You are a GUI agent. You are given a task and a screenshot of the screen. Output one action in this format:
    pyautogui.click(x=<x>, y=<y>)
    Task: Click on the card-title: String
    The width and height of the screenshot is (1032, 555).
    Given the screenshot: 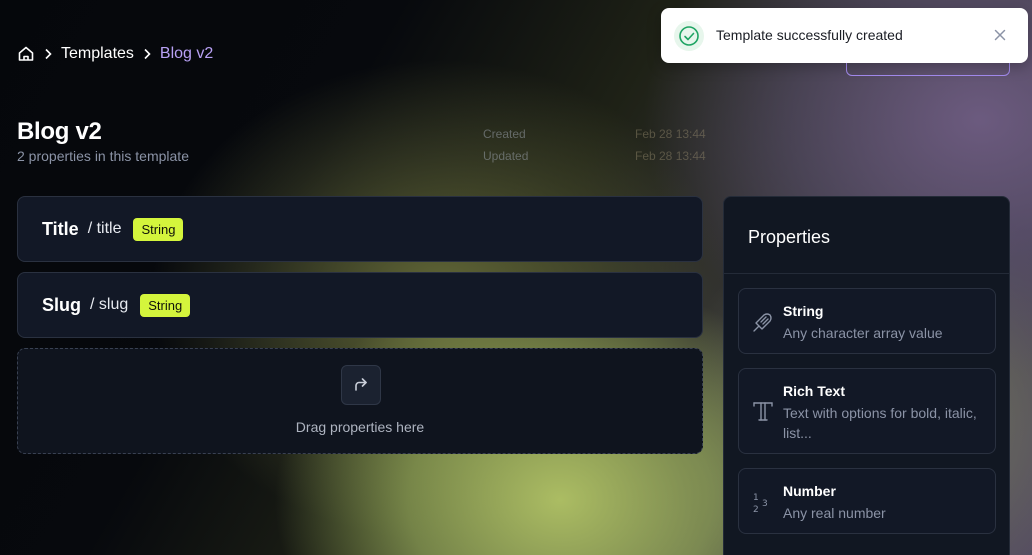 What is the action you would take?
    pyautogui.click(x=803, y=311)
    